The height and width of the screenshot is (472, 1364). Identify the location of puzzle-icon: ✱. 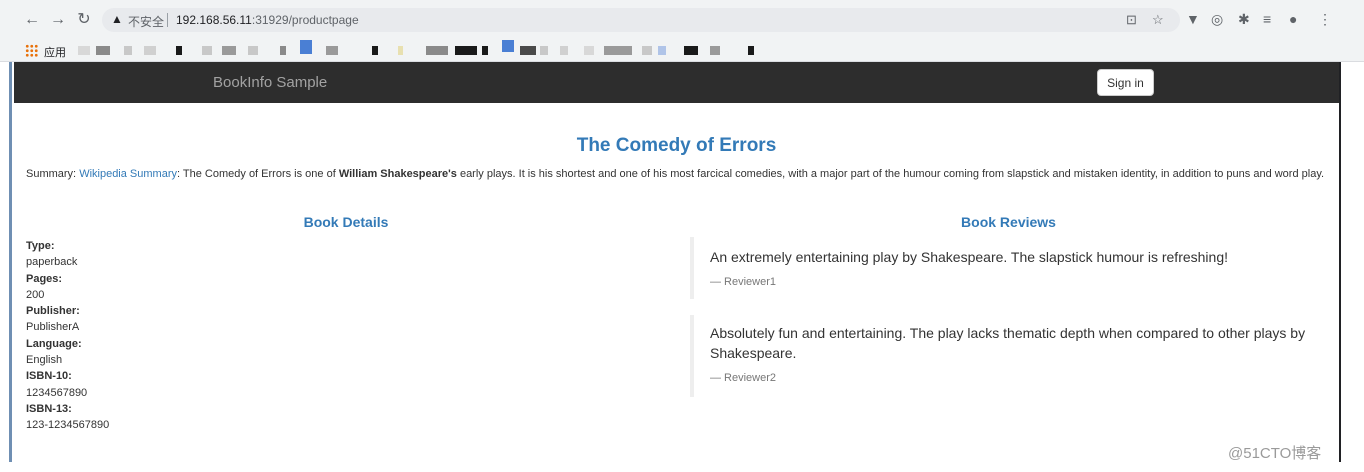
(1244, 19).